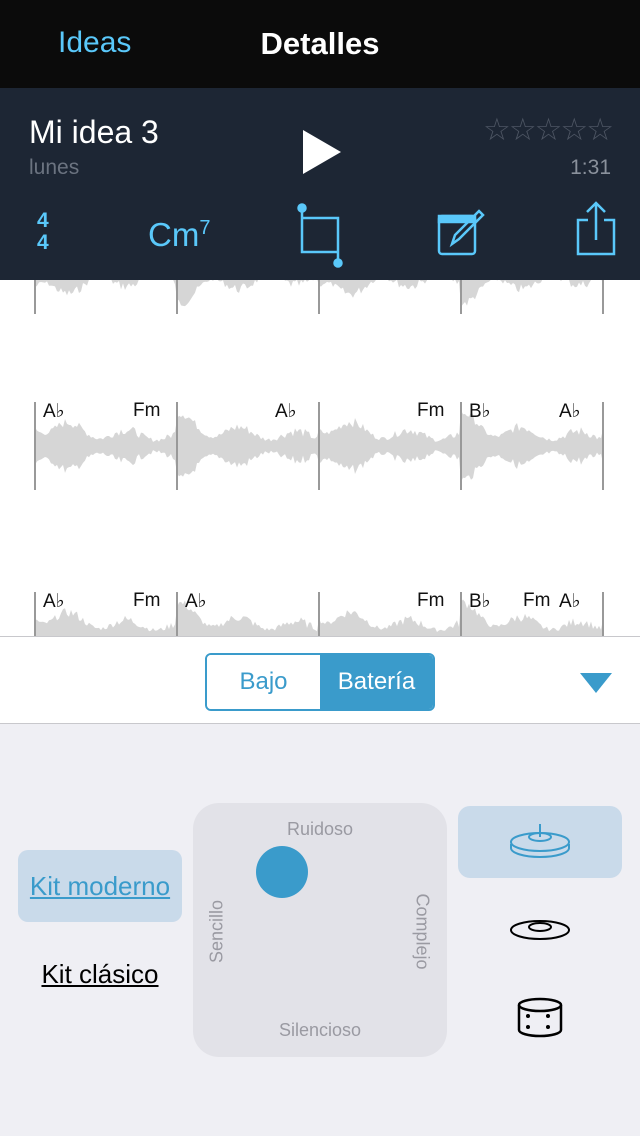 Image resolution: width=640 pixels, height=1136 pixels. What do you see at coordinates (321, 237) in the screenshot?
I see `trim-icon` at bounding box center [321, 237].